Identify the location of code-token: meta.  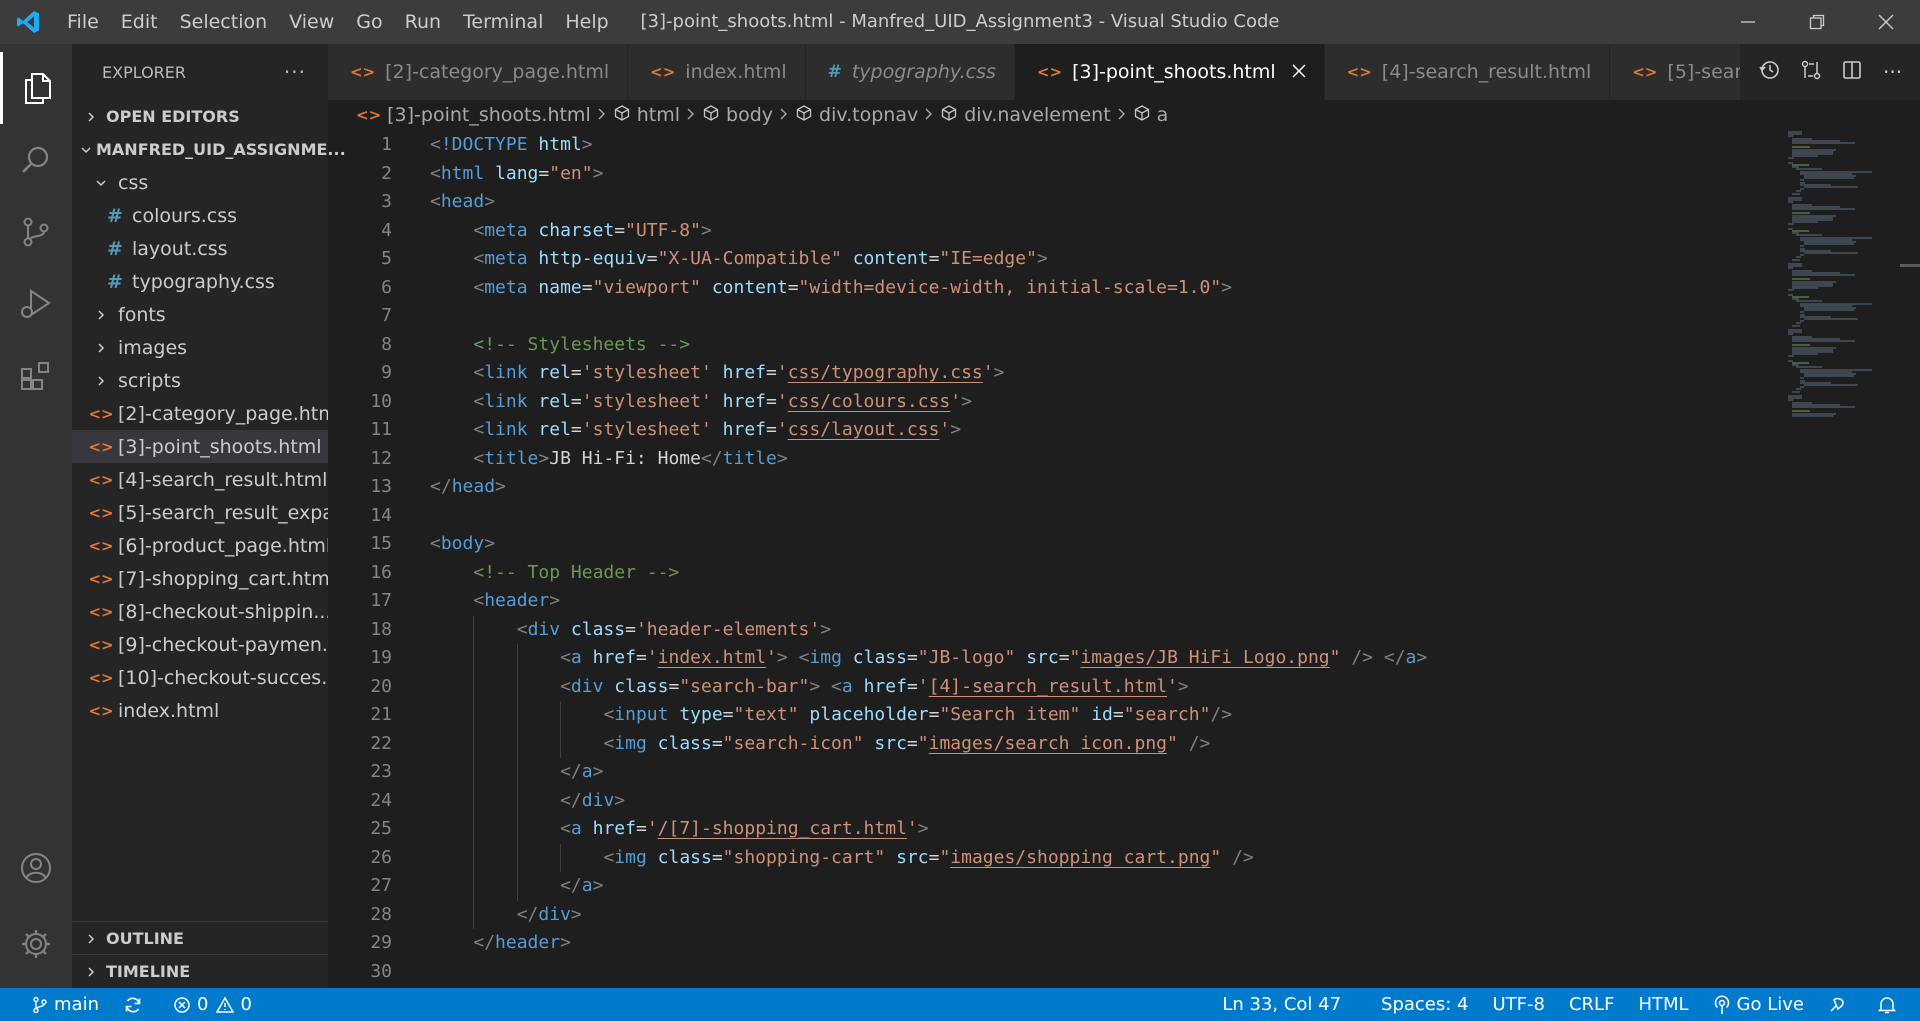
(506, 230).